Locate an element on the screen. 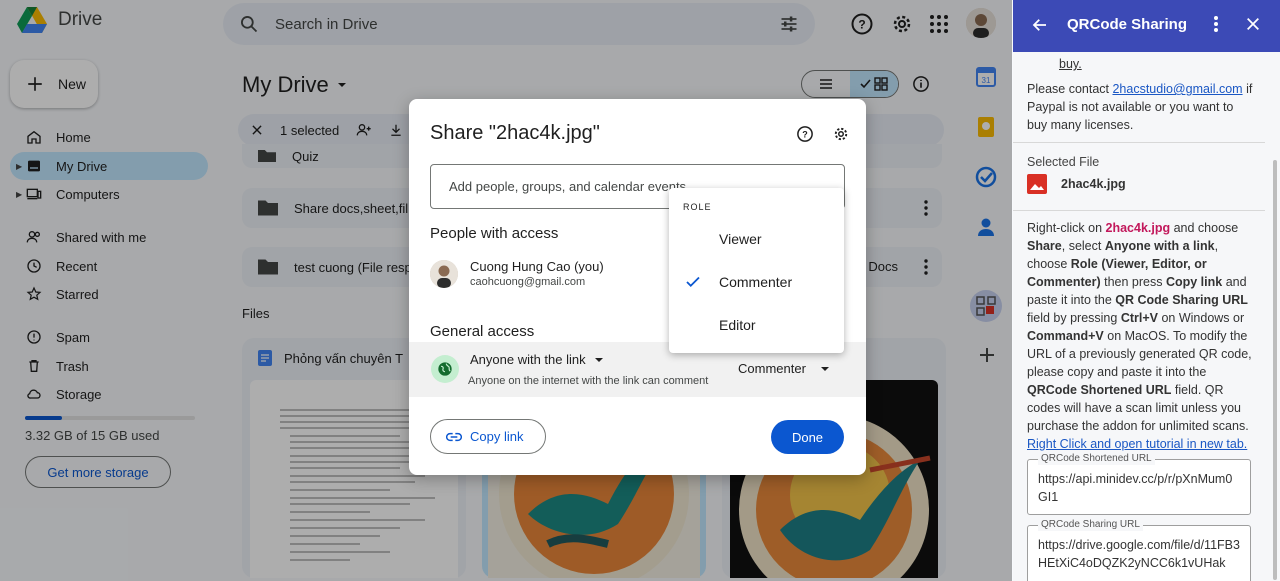 The image size is (1280, 581). role-option-label: Editor is located at coordinates (737, 325).